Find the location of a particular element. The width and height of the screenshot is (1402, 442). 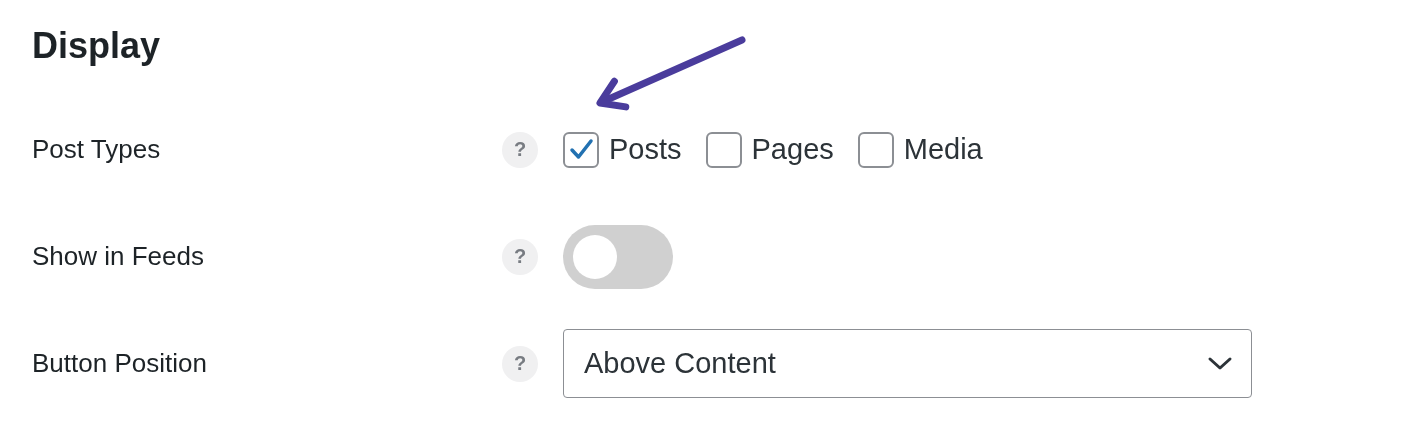

field-label: Button Position is located at coordinates (120, 363).